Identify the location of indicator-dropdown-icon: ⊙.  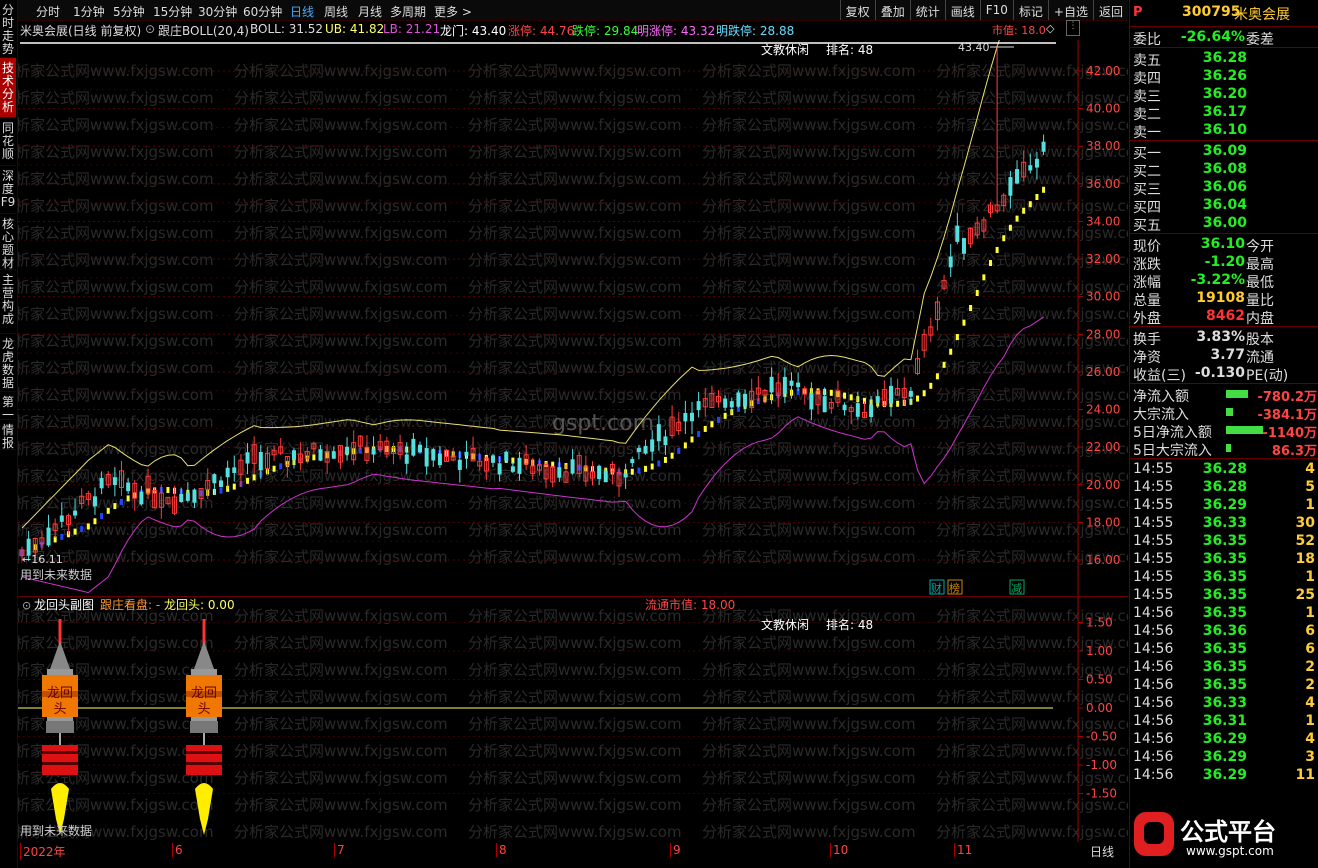
(150, 29).